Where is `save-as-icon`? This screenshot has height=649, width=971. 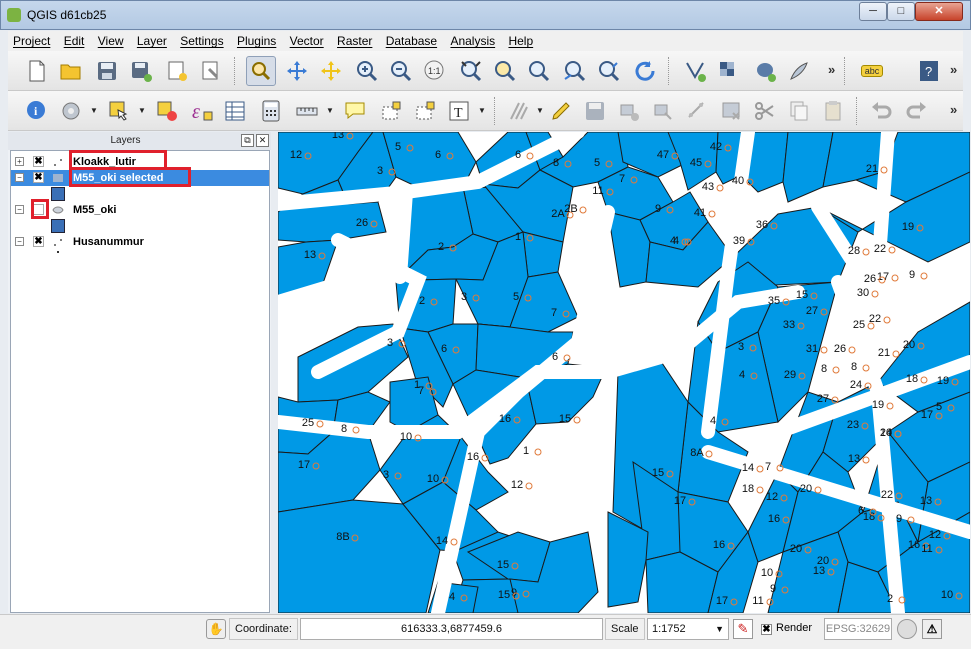 save-as-icon is located at coordinates (141, 71).